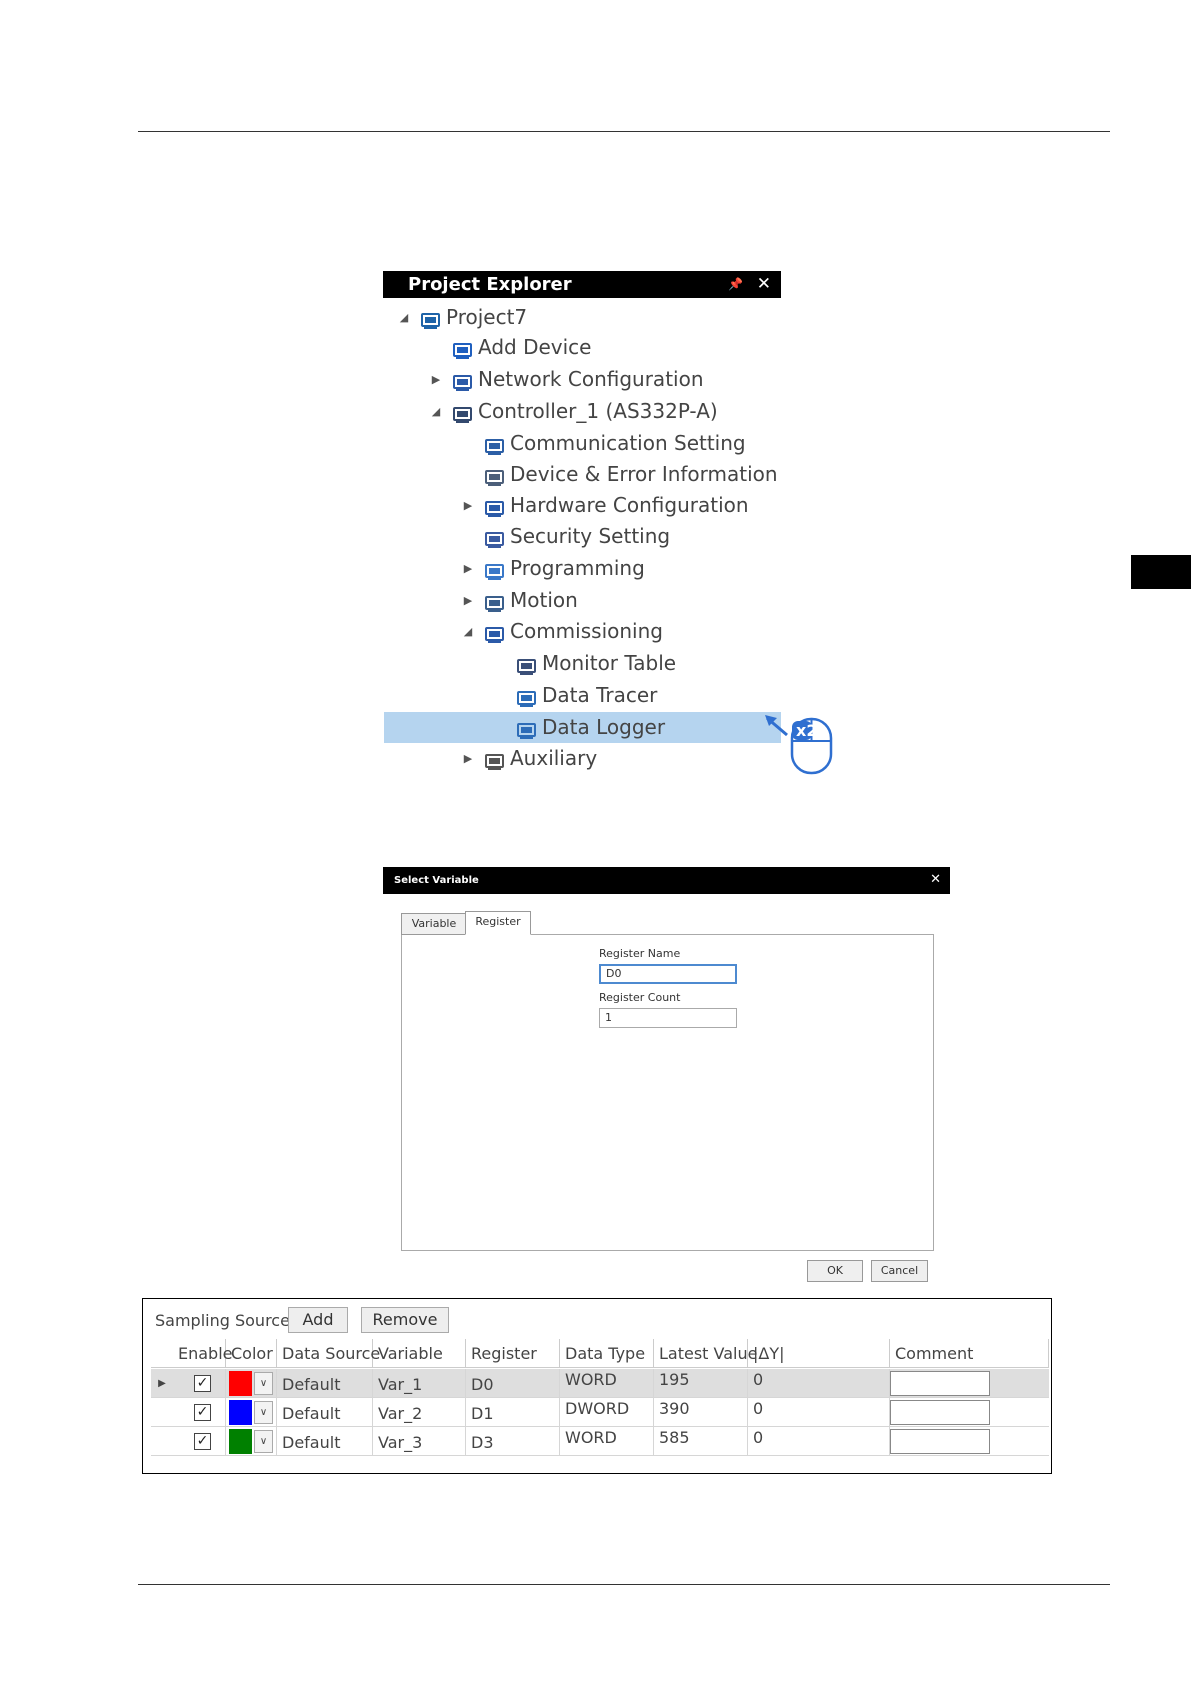  Describe the element at coordinates (582, 727) in the screenshot. I see `tree-item-data-logger: Data Logger` at that location.